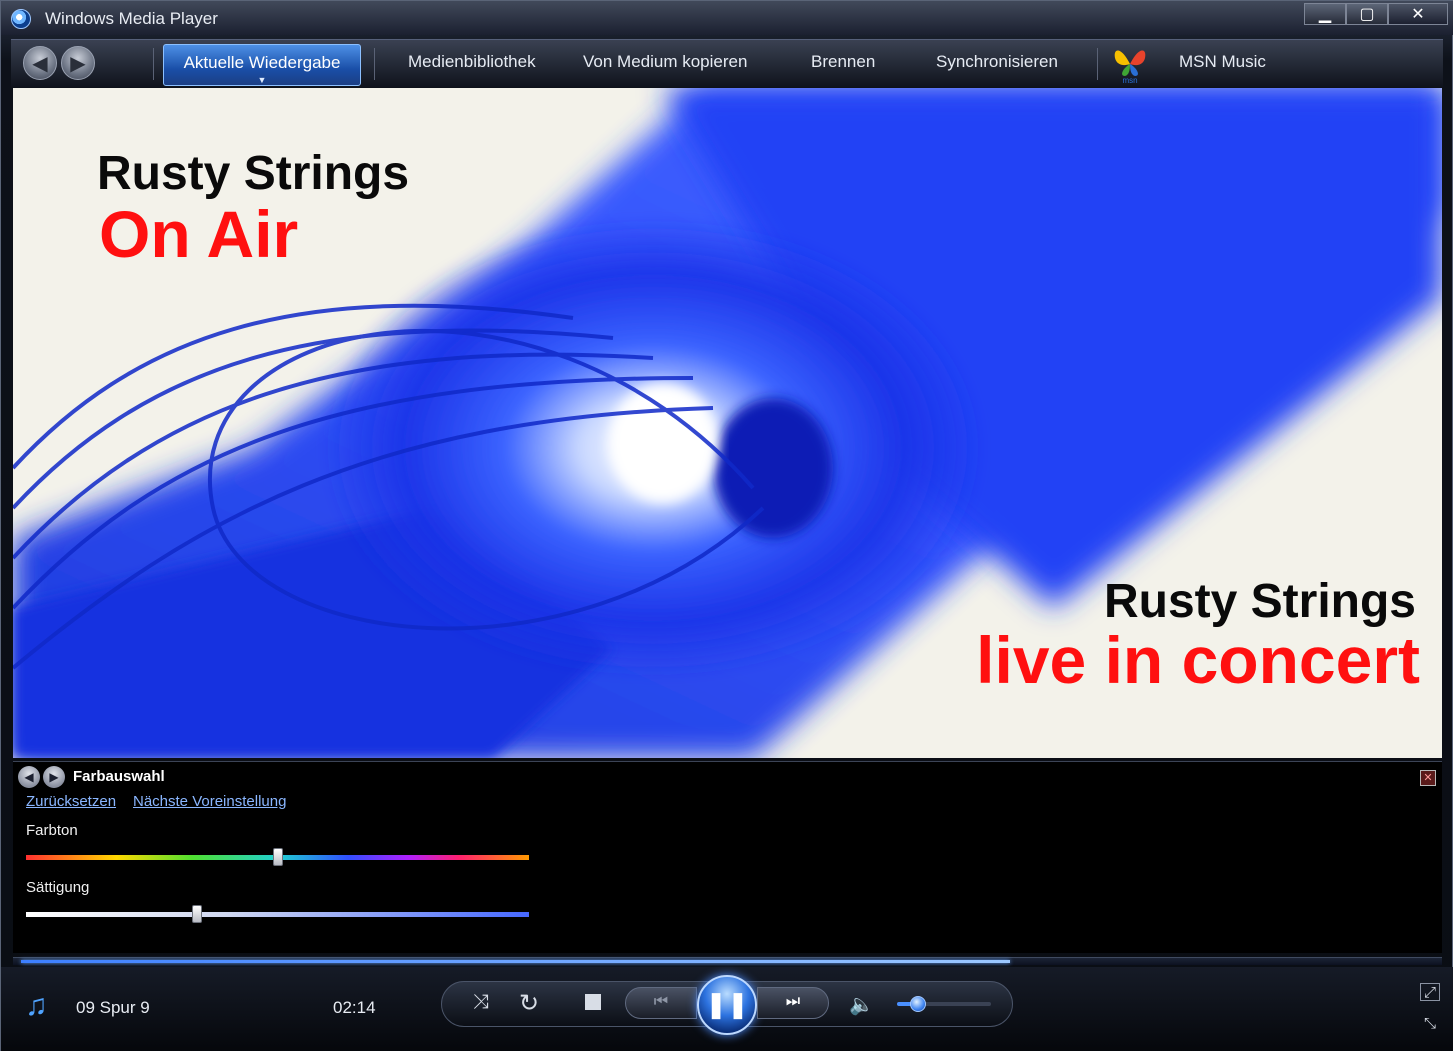 The image size is (1453, 1051). Describe the element at coordinates (727, 18) in the screenshot. I see `title-bar: Windows Media Player ▁ ▢ ✕` at that location.